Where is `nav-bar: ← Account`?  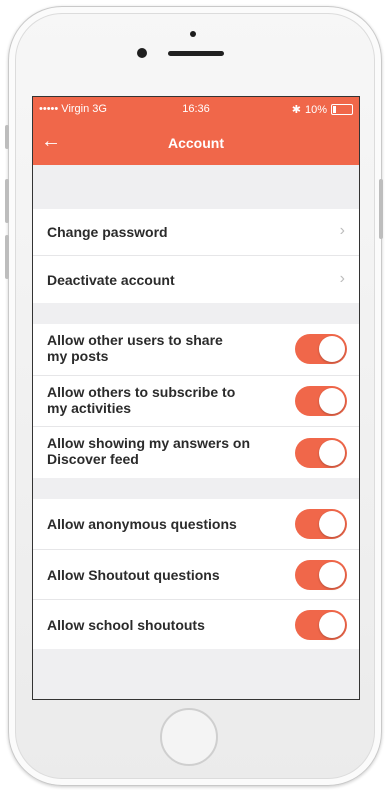 nav-bar: ← Account is located at coordinates (196, 143).